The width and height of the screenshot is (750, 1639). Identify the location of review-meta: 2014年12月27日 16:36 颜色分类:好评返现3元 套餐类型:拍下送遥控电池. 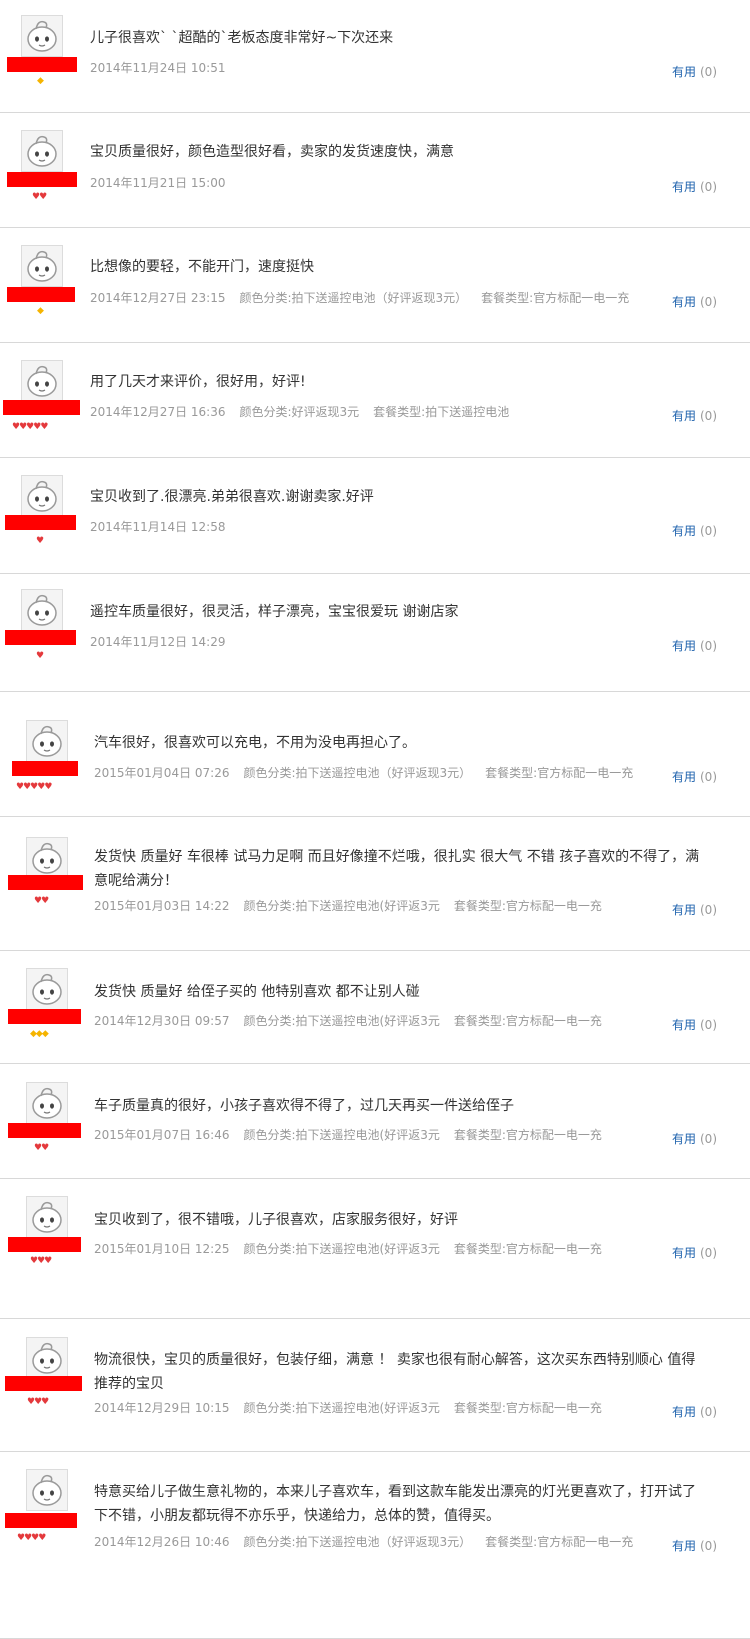
(299, 412).